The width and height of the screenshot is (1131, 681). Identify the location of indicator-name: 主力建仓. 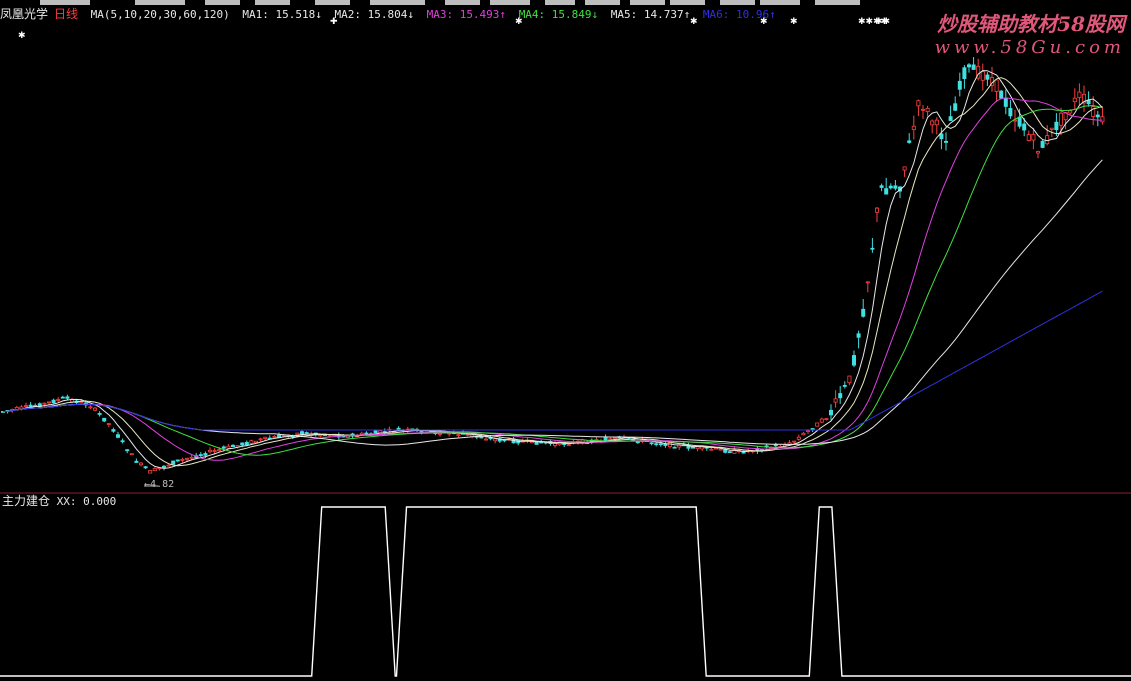
(26, 501).